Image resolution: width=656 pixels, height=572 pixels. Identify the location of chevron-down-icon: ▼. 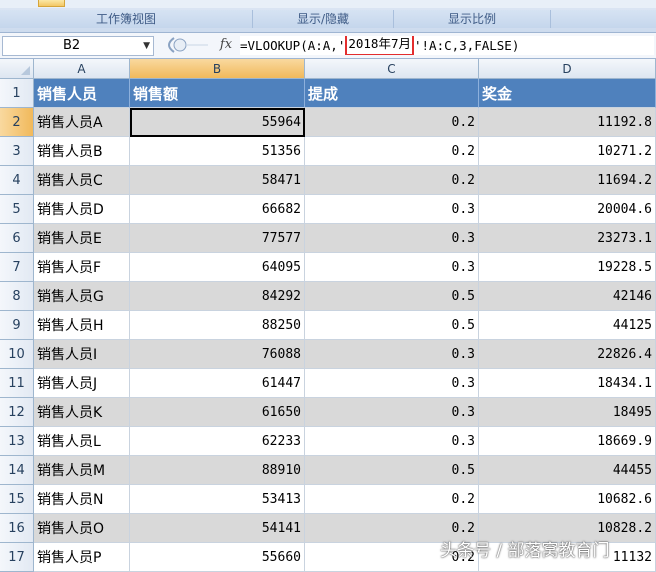
(146, 46).